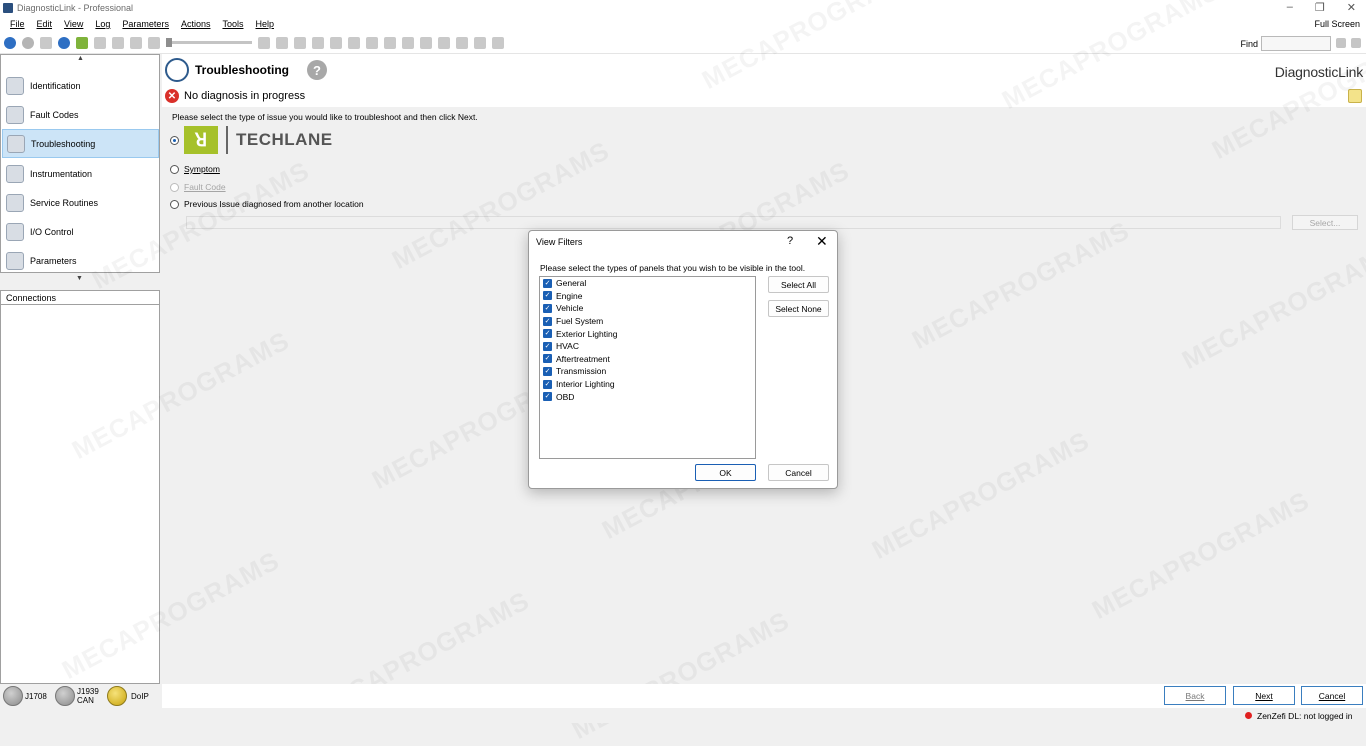 This screenshot has width=1366, height=746. What do you see at coordinates (45, 24) in the screenshot?
I see `menu-edit: Edit` at bounding box center [45, 24].